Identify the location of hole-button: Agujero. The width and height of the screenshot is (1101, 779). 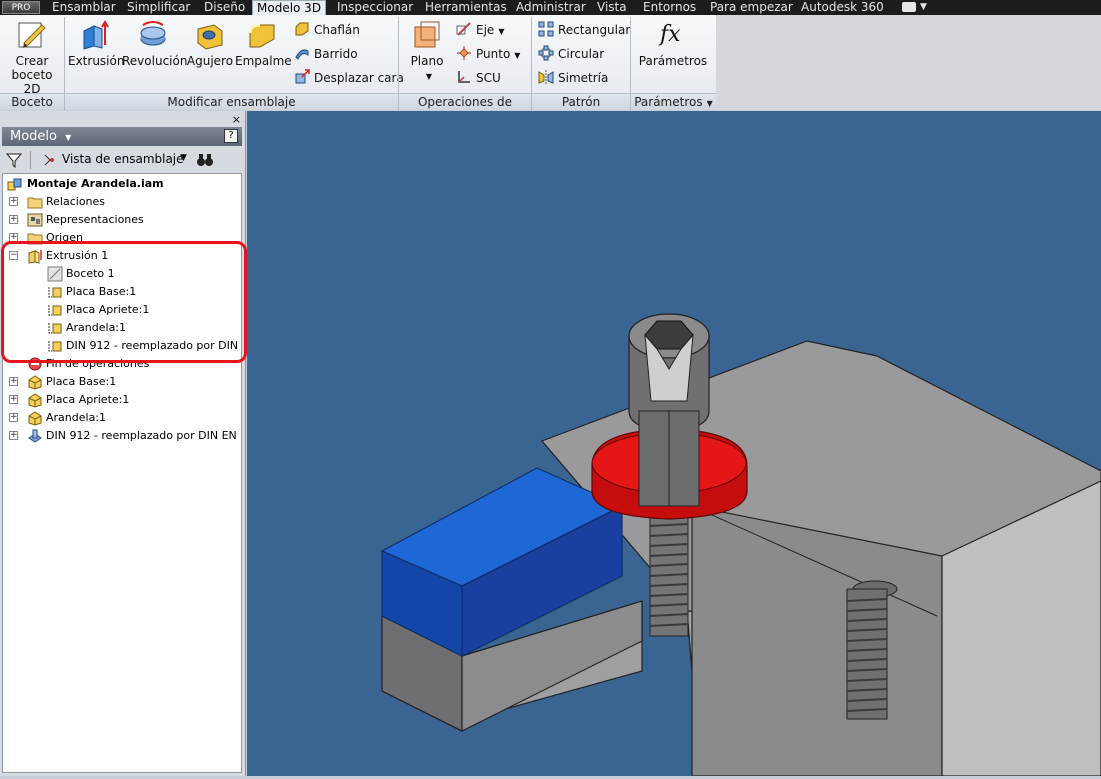
(210, 43).